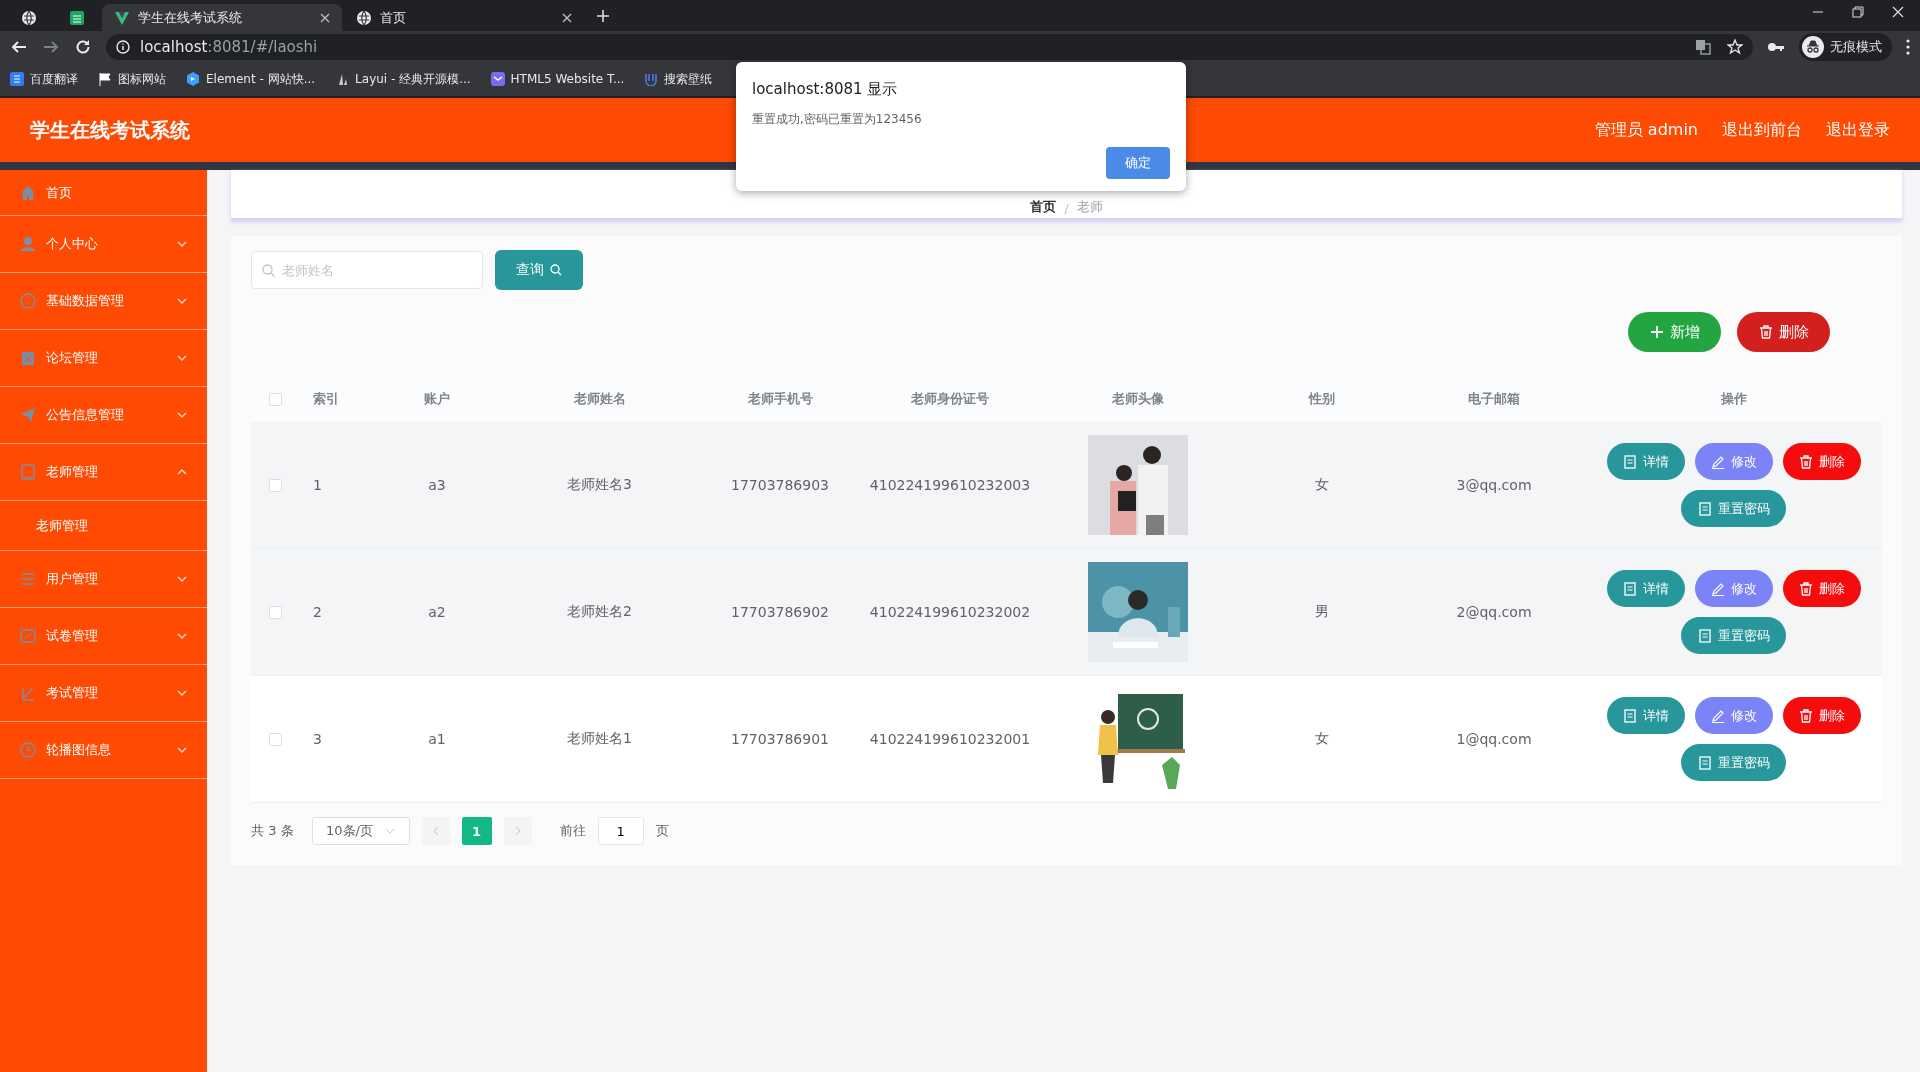 Image resolution: width=1920 pixels, height=1072 pixels. What do you see at coordinates (103, 415) in the screenshot?
I see `sidebar-item: 公告信息管理` at bounding box center [103, 415].